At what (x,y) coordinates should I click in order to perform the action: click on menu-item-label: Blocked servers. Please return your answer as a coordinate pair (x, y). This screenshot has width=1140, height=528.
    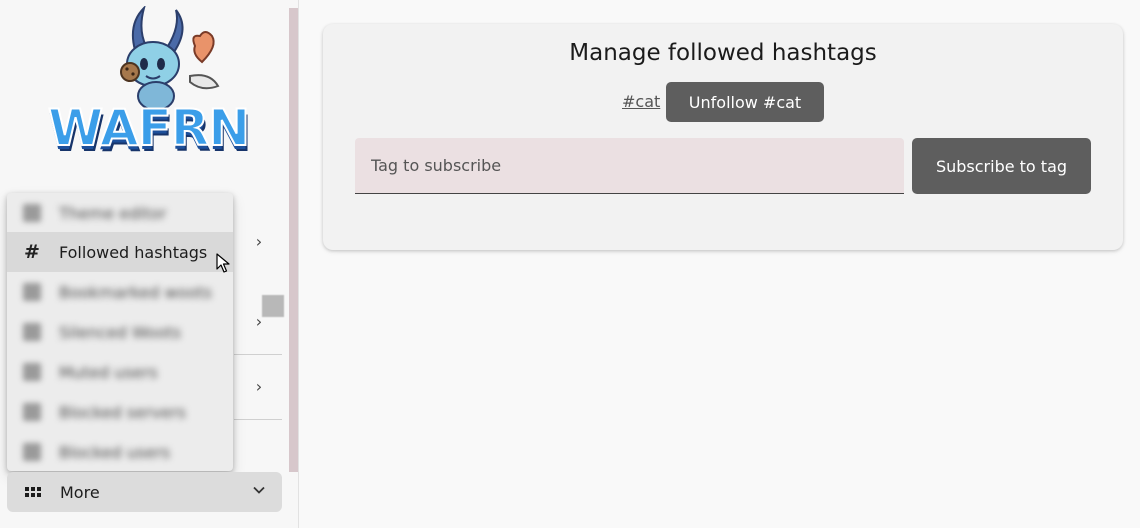
    Looking at the image, I should click on (122, 412).